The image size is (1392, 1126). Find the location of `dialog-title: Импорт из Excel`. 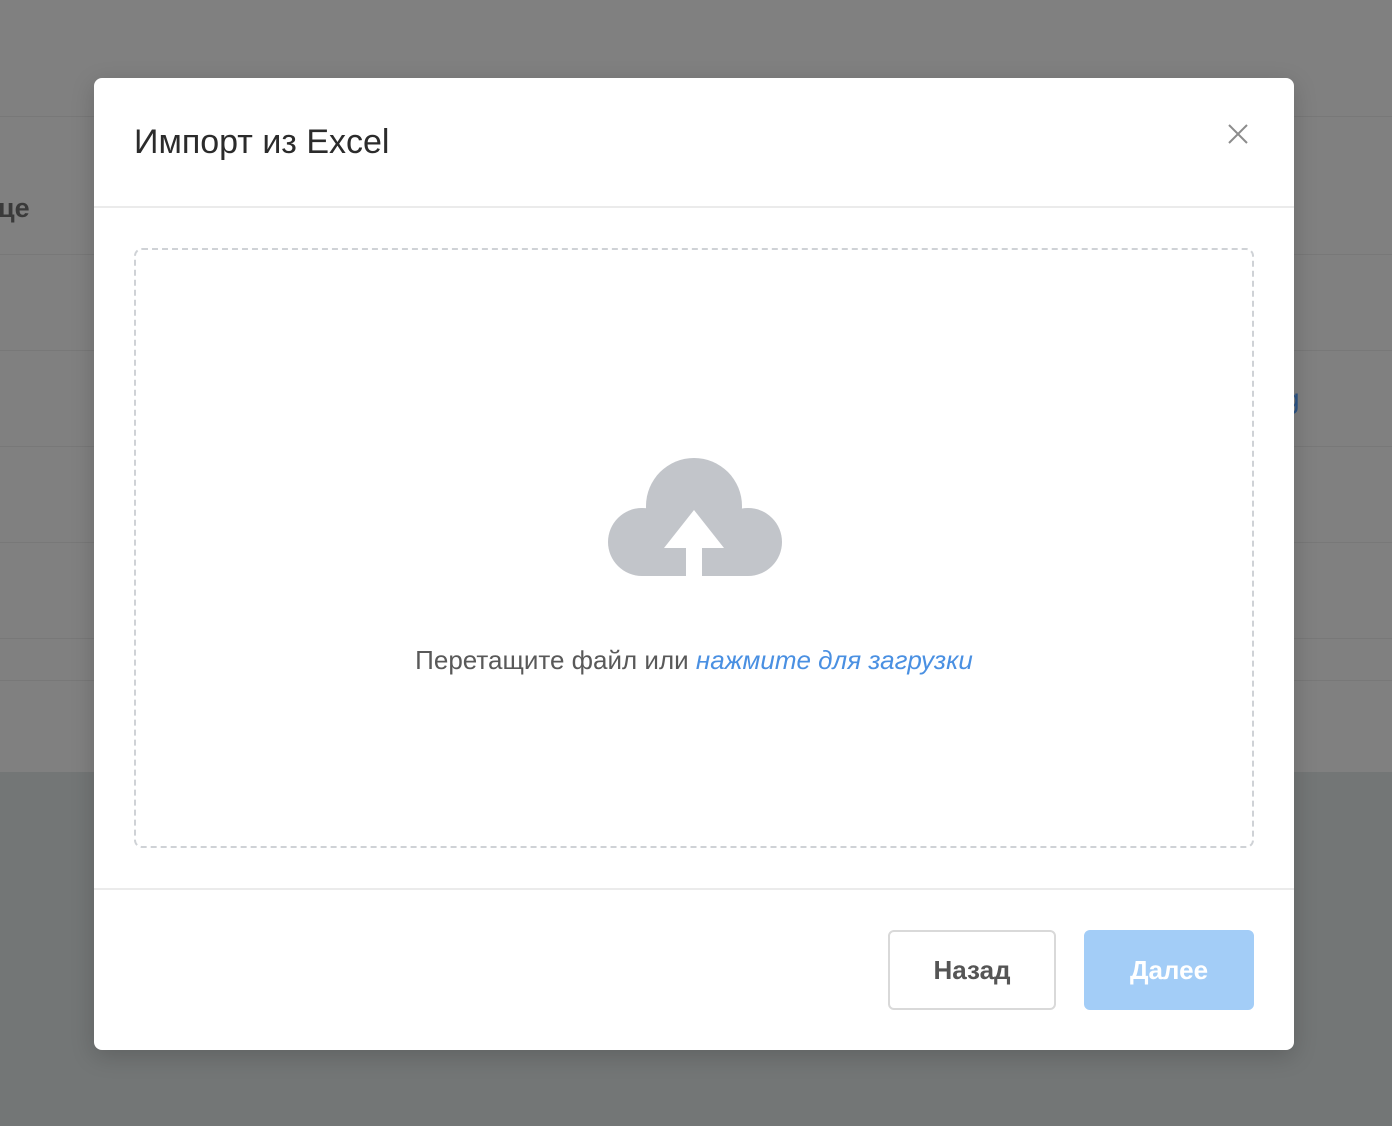

dialog-title: Импорт из Excel is located at coordinates (262, 142).